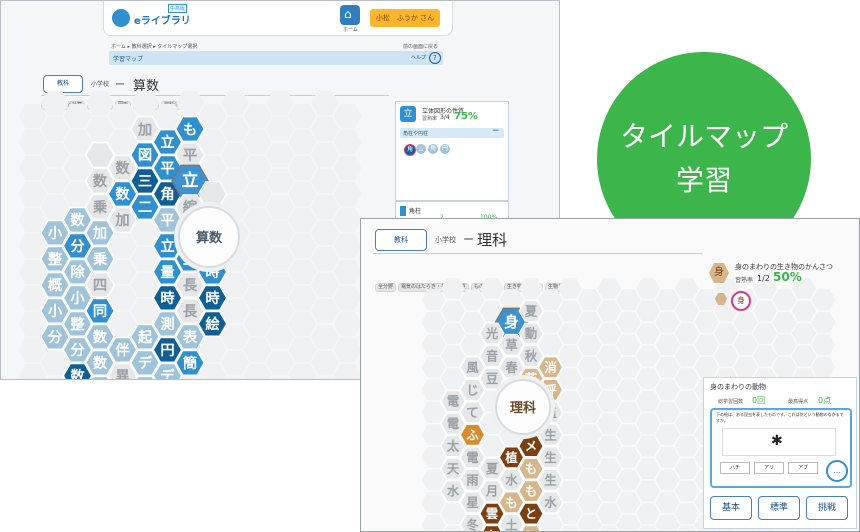 The width and height of the screenshot is (860, 532). What do you see at coordinates (100, 311) in the screenshot?
I see `map-tile: 同` at bounding box center [100, 311].